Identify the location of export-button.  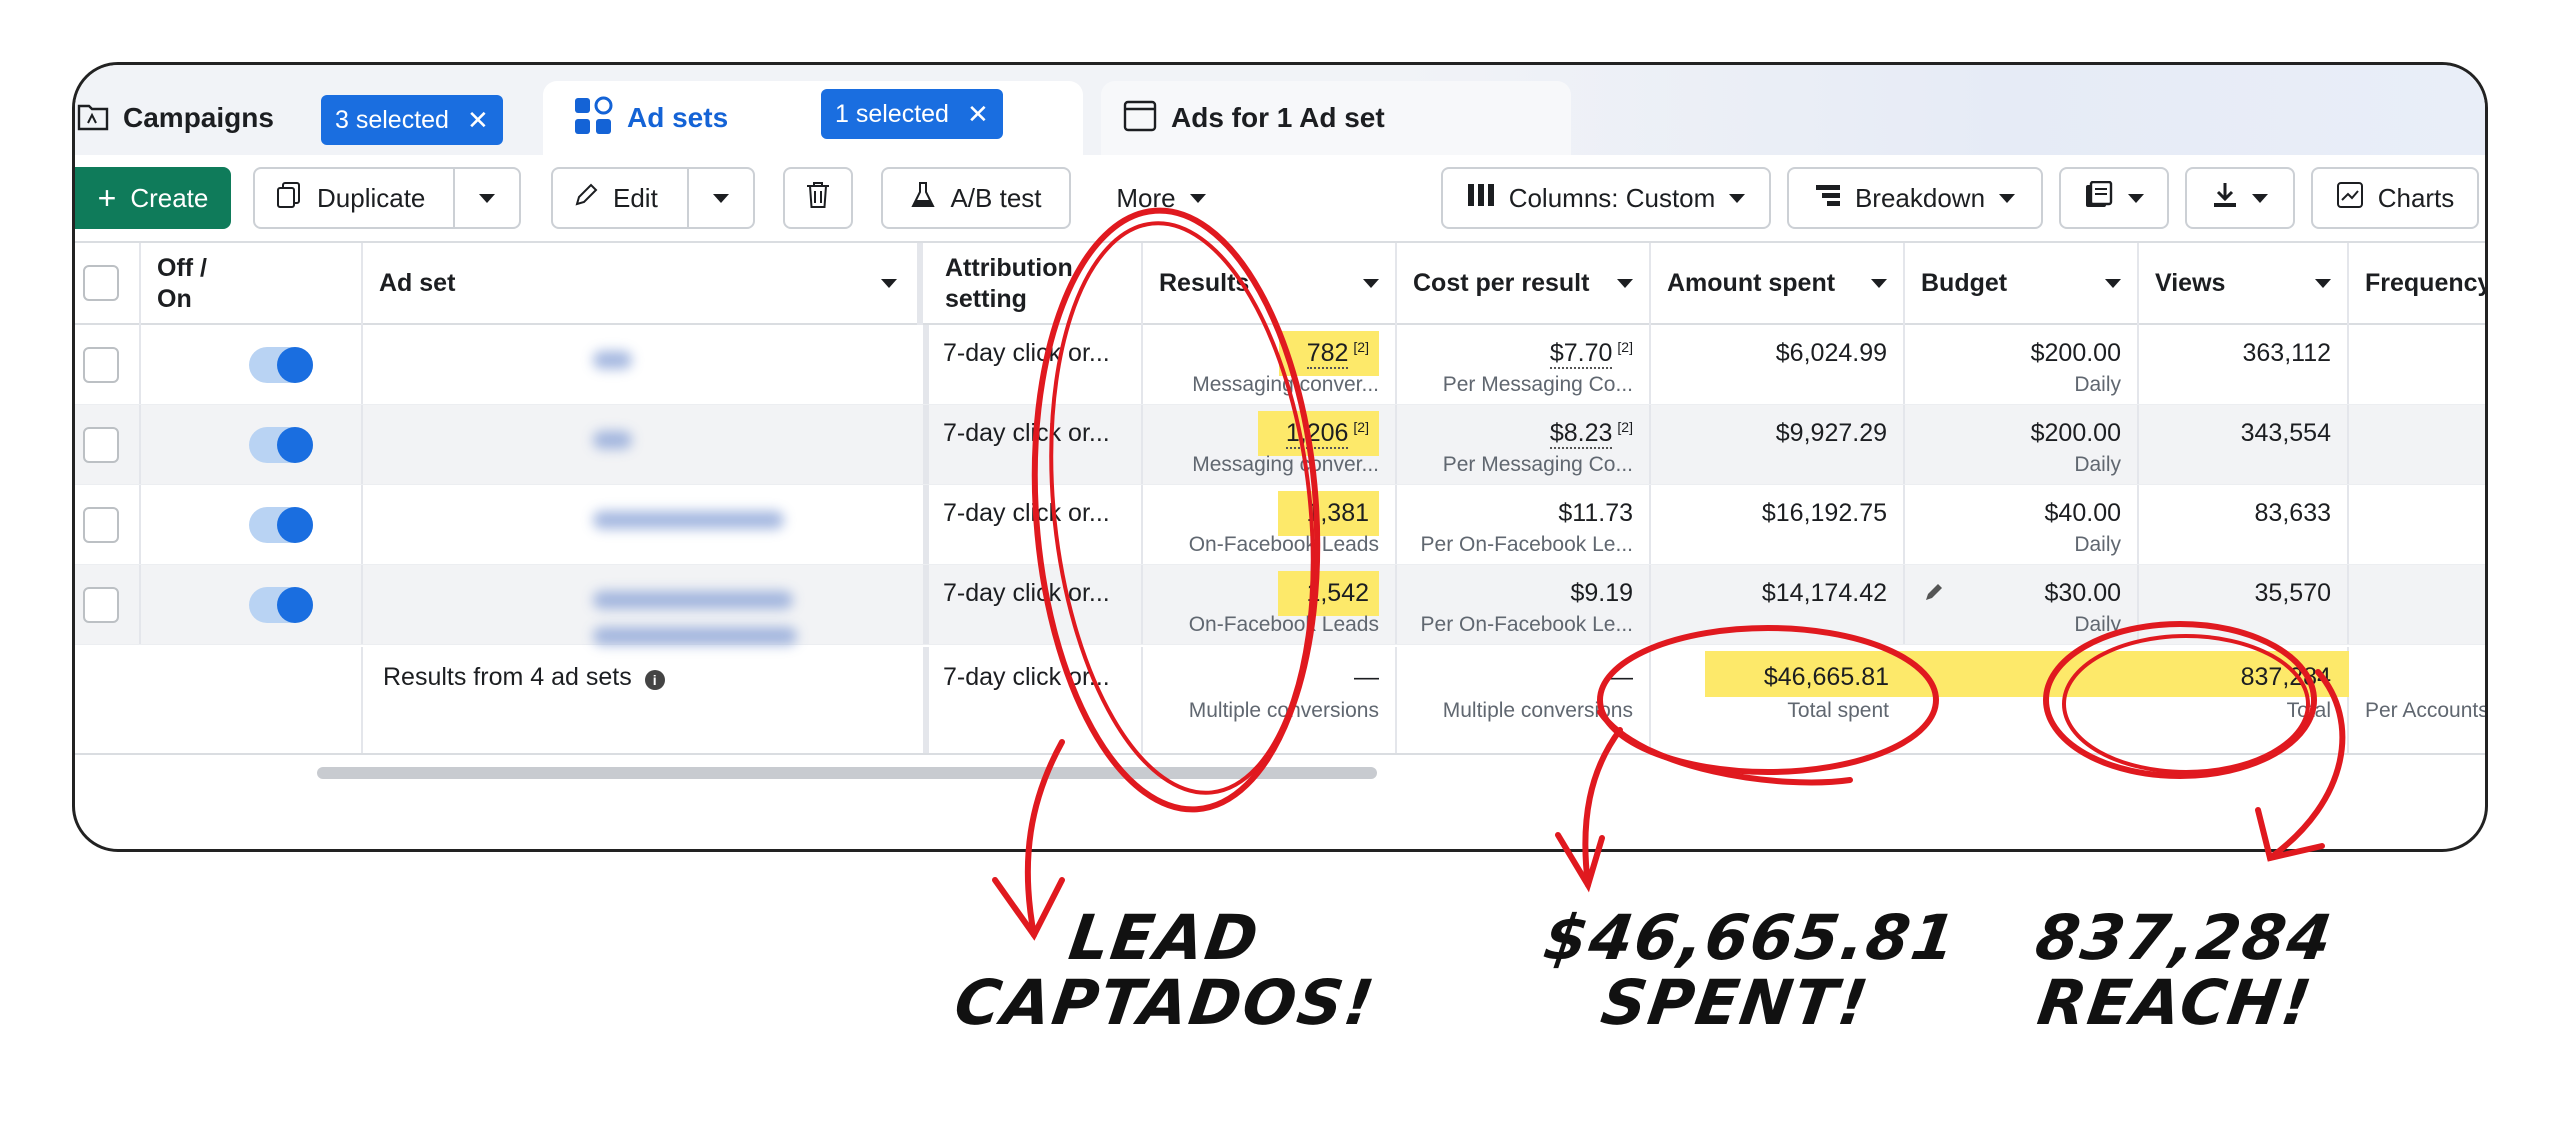
(2240, 198).